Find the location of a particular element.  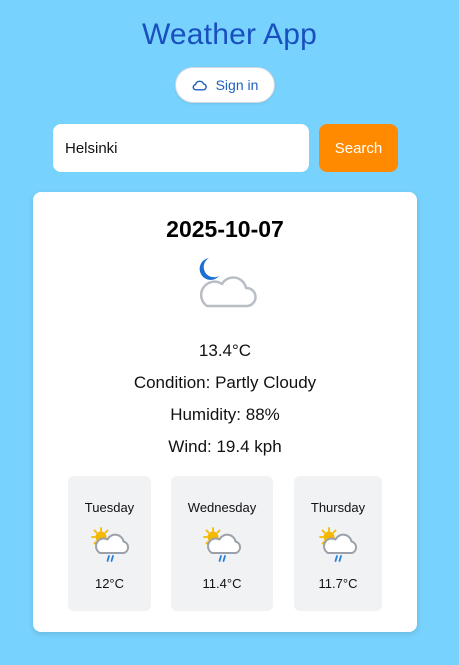

forecast-card: Wednesday 11.4°C is located at coordinates (222, 543).